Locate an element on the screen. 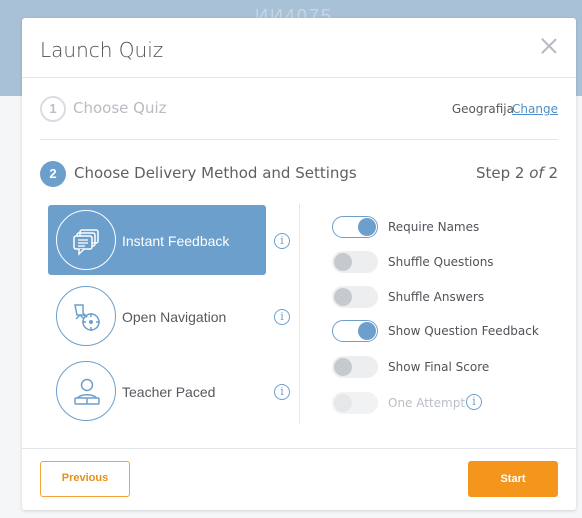 This screenshot has height=518, width=582. setting-show-final-score: Show Final Score is located at coordinates (452, 368).